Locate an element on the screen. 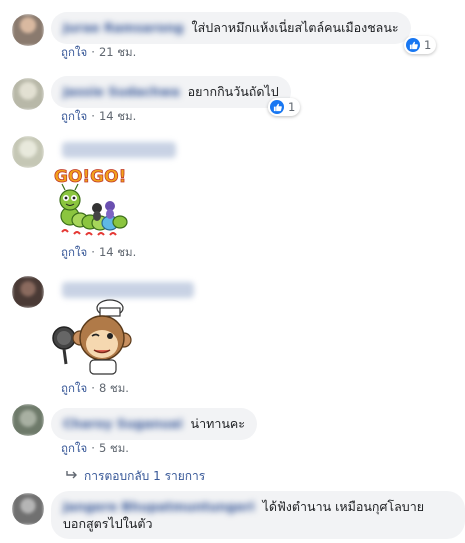 The width and height of the screenshot is (465, 543). comment-text: ได้ฟังตำนาน เหมือนกุศโลบาย is located at coordinates (343, 506).